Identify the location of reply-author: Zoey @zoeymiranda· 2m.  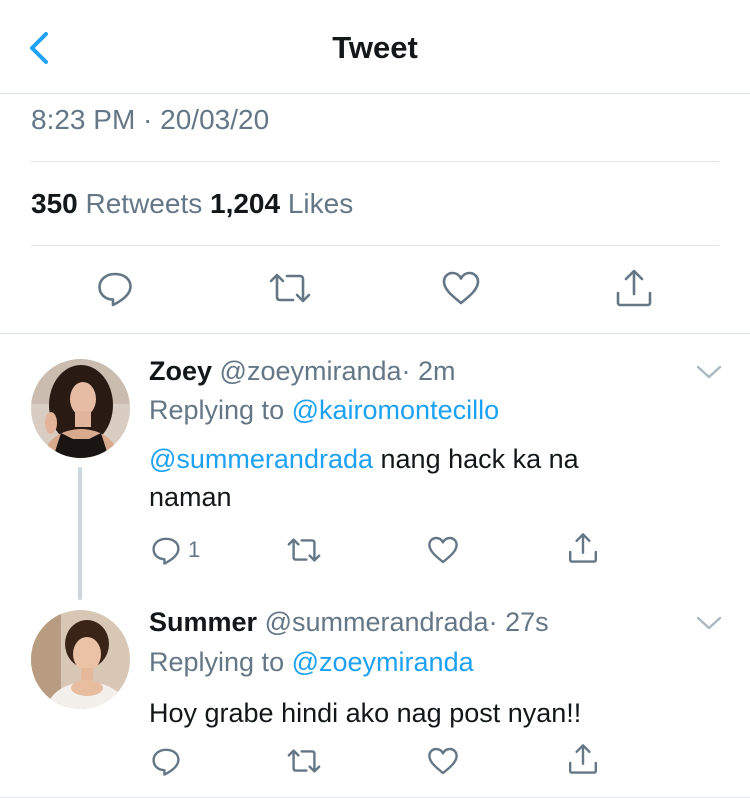
(302, 371).